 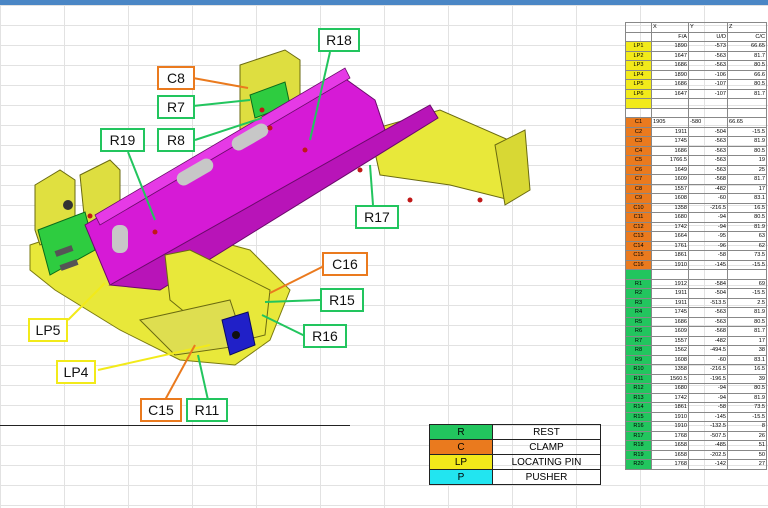 What do you see at coordinates (638, 350) in the screenshot?
I see `table-row-label: R8` at bounding box center [638, 350].